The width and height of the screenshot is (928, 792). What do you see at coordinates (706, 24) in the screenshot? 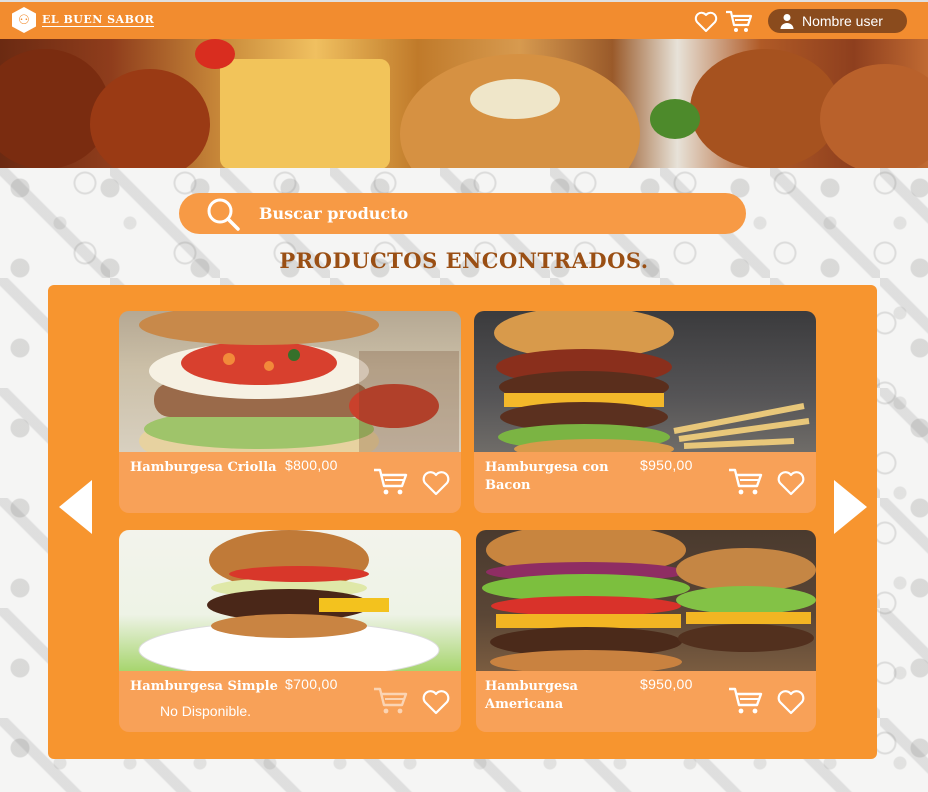
I see `favorites-heart-icon` at bounding box center [706, 24].